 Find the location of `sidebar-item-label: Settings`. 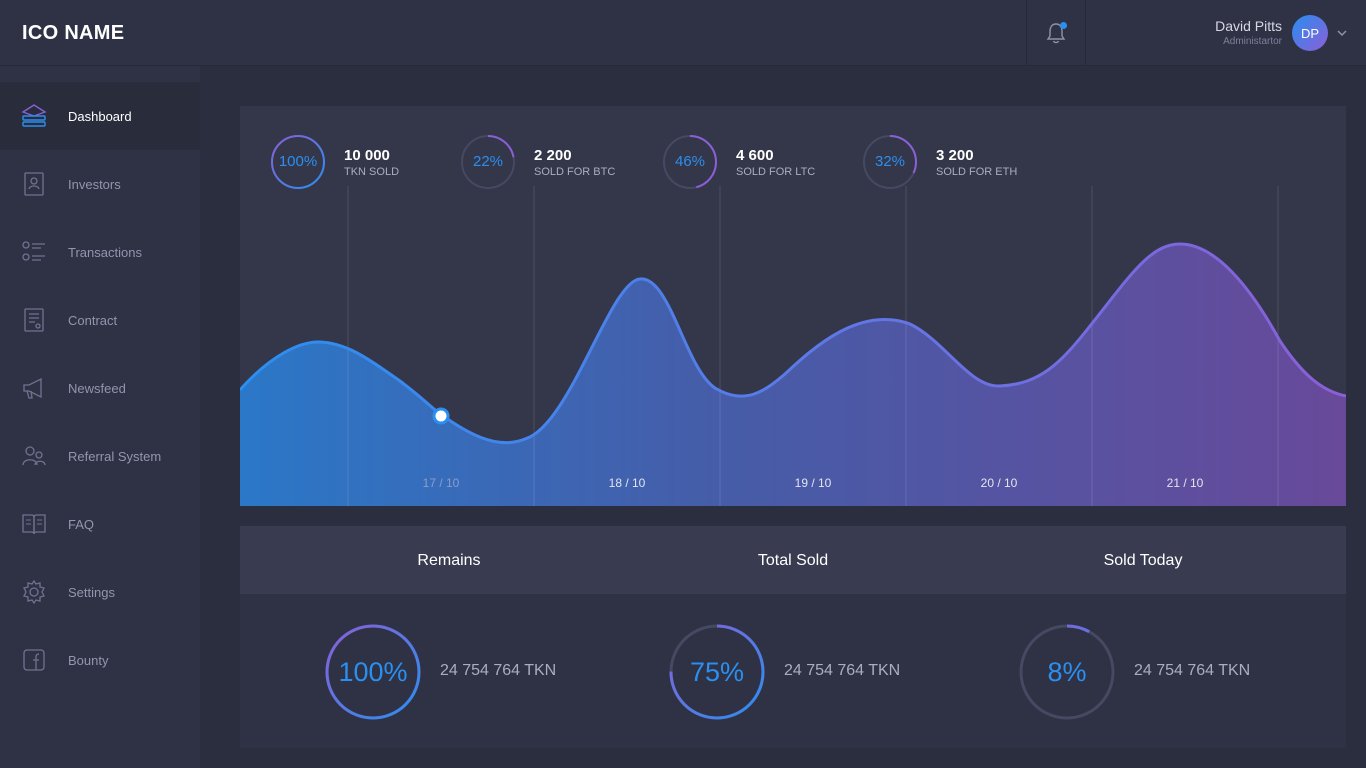

sidebar-item-label: Settings is located at coordinates (91, 592).